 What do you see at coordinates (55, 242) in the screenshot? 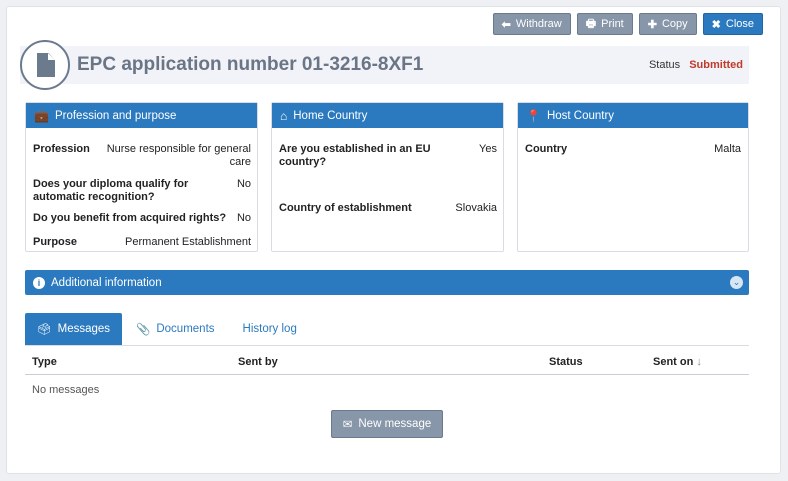
I see `purpose-key: Purpose` at bounding box center [55, 242].